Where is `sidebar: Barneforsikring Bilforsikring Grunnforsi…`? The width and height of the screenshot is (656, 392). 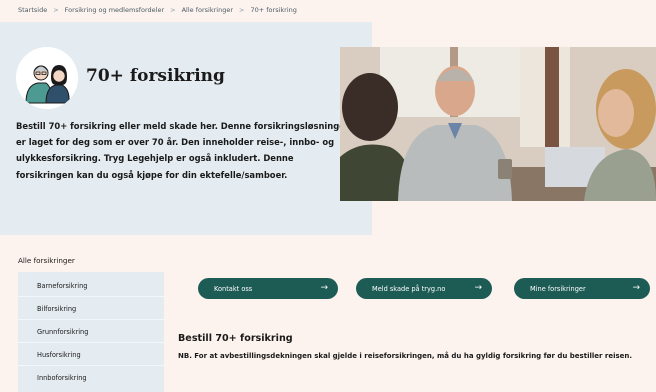 sidebar: Barneforsikring Bilforsikring Grunnforsi… is located at coordinates (91, 332).